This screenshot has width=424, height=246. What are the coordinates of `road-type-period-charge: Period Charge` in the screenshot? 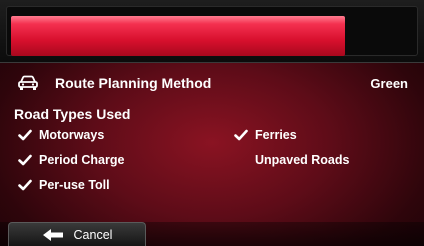 It's located at (71, 160).